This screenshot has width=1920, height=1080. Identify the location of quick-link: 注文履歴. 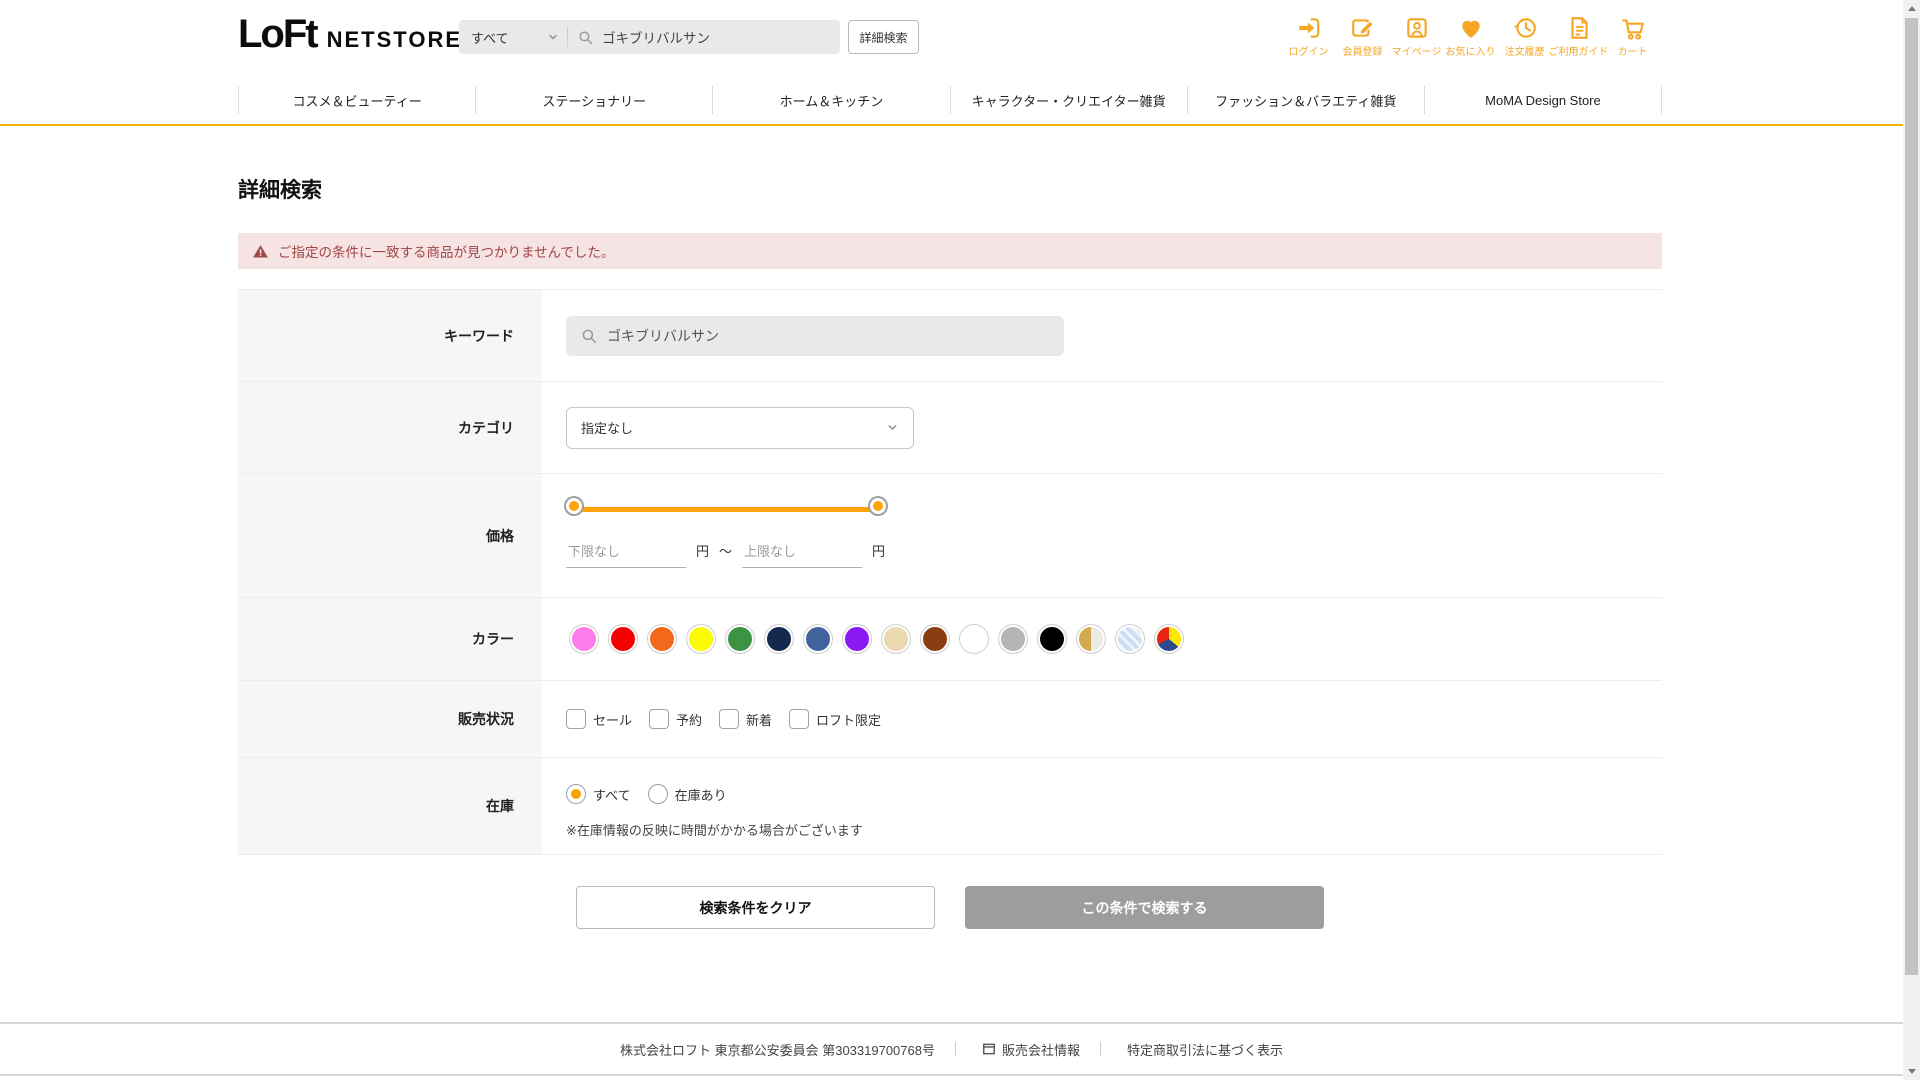
(1524, 36).